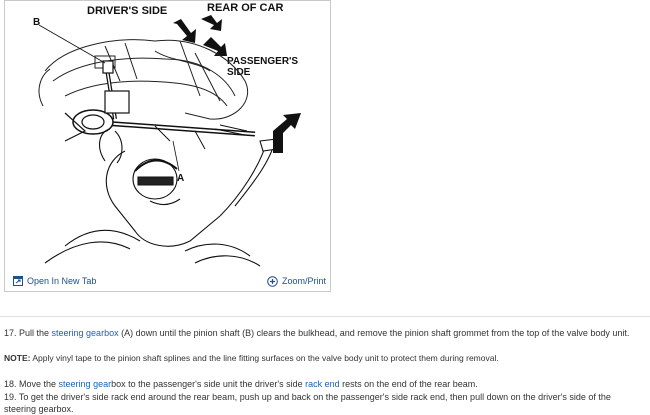 The height and width of the screenshot is (415, 650). I want to click on steering-gear-link: steering gear, so click(85, 384).